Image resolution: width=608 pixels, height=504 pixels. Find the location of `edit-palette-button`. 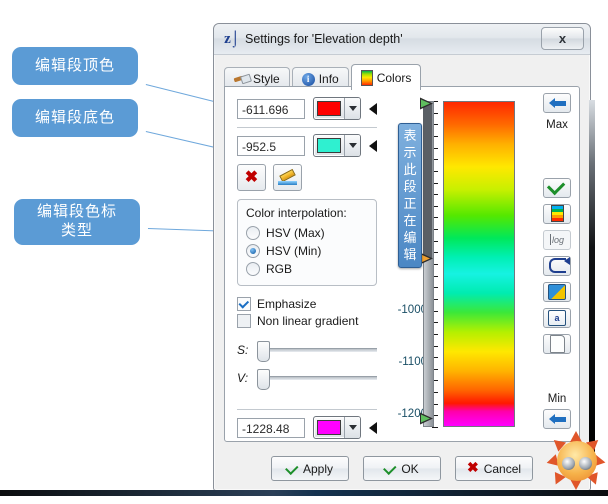

edit-palette-button is located at coordinates (557, 292).